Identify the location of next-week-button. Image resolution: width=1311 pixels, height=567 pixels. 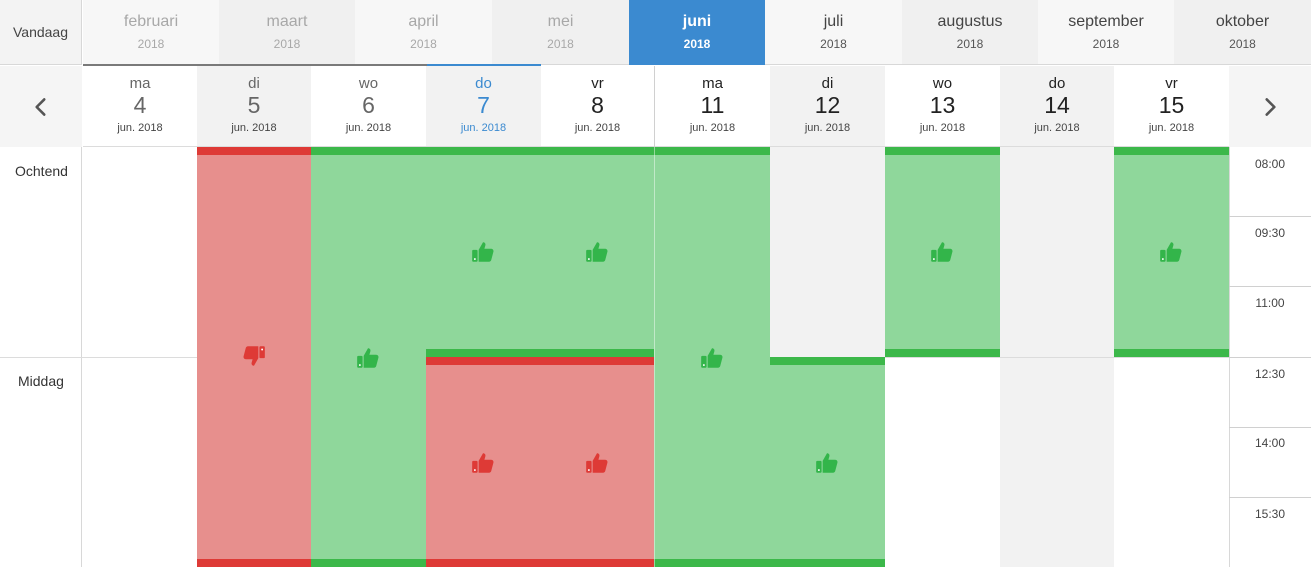
(1270, 106).